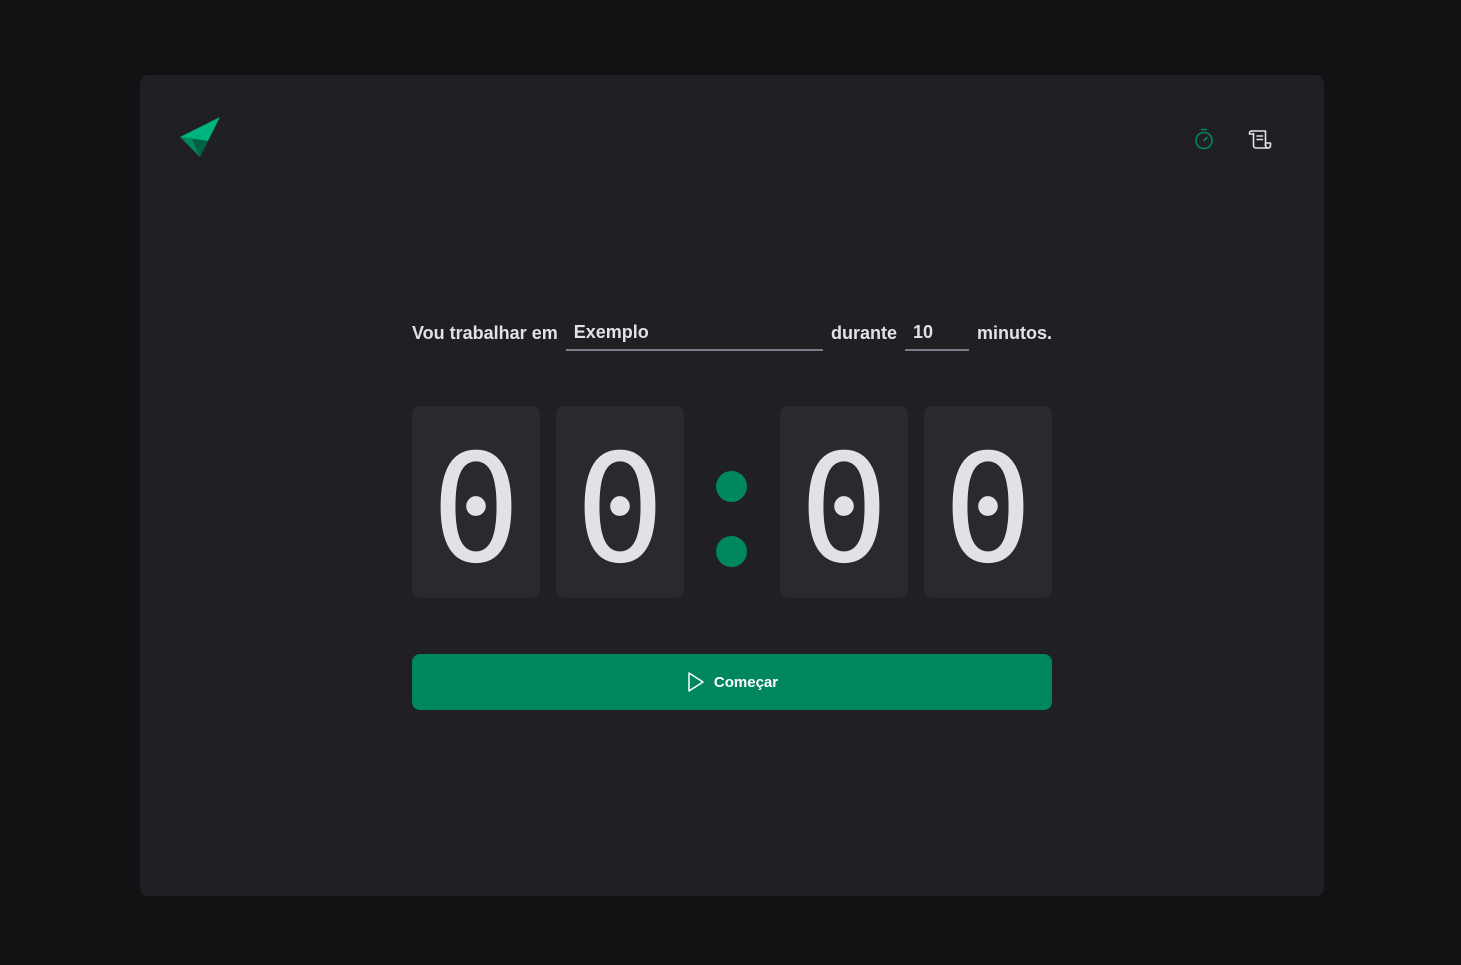  Describe the element at coordinates (485, 332) in the screenshot. I see `task-label: Vou trabalhar em` at that location.